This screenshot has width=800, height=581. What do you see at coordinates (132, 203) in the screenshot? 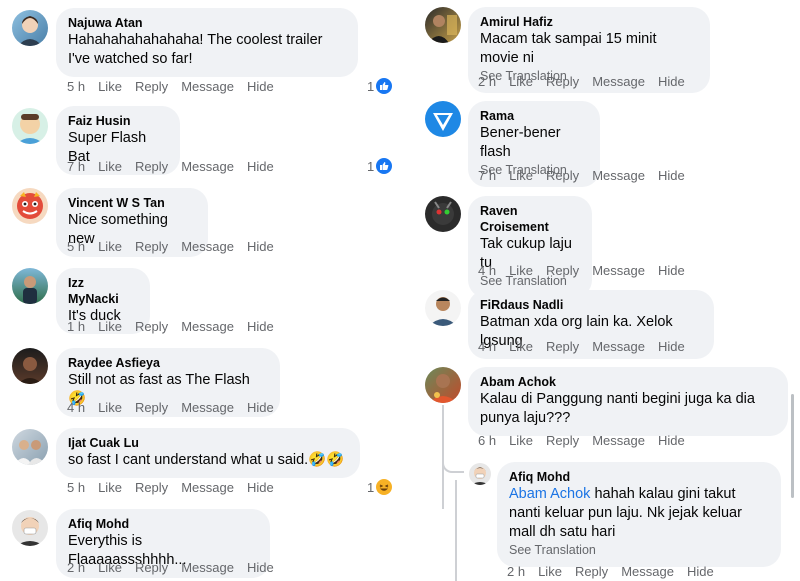
I see `comment-author: Vincent W S Tan` at bounding box center [132, 203].